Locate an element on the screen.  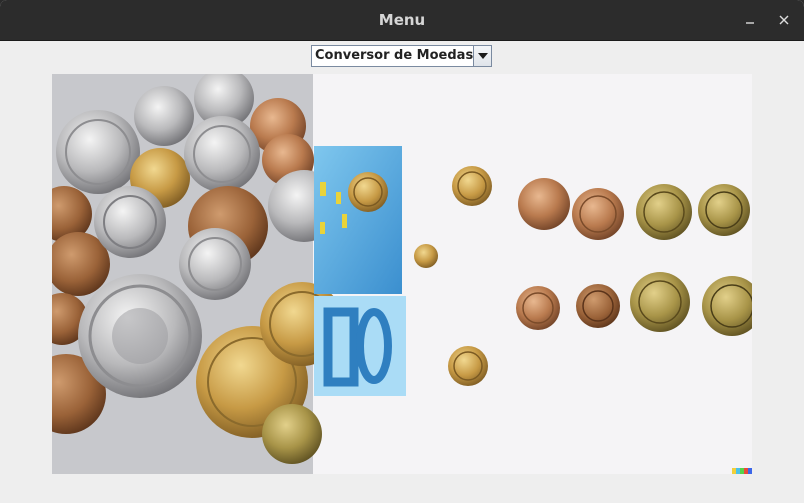
triangle-down-icon is located at coordinates (482, 56).